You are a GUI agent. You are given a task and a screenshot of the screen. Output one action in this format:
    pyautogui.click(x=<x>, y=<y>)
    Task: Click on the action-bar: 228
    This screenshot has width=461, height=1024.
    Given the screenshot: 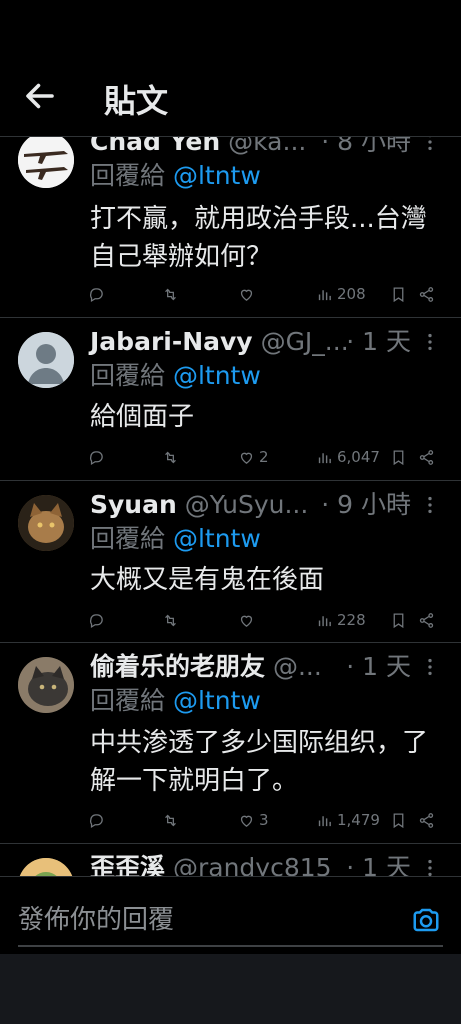 What is the action you would take?
    pyautogui.click(x=266, y=620)
    